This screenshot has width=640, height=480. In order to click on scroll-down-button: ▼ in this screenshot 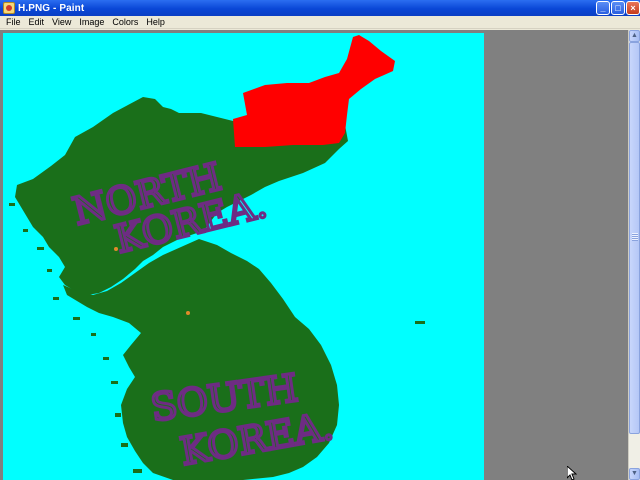, I will do `click(634, 474)`.